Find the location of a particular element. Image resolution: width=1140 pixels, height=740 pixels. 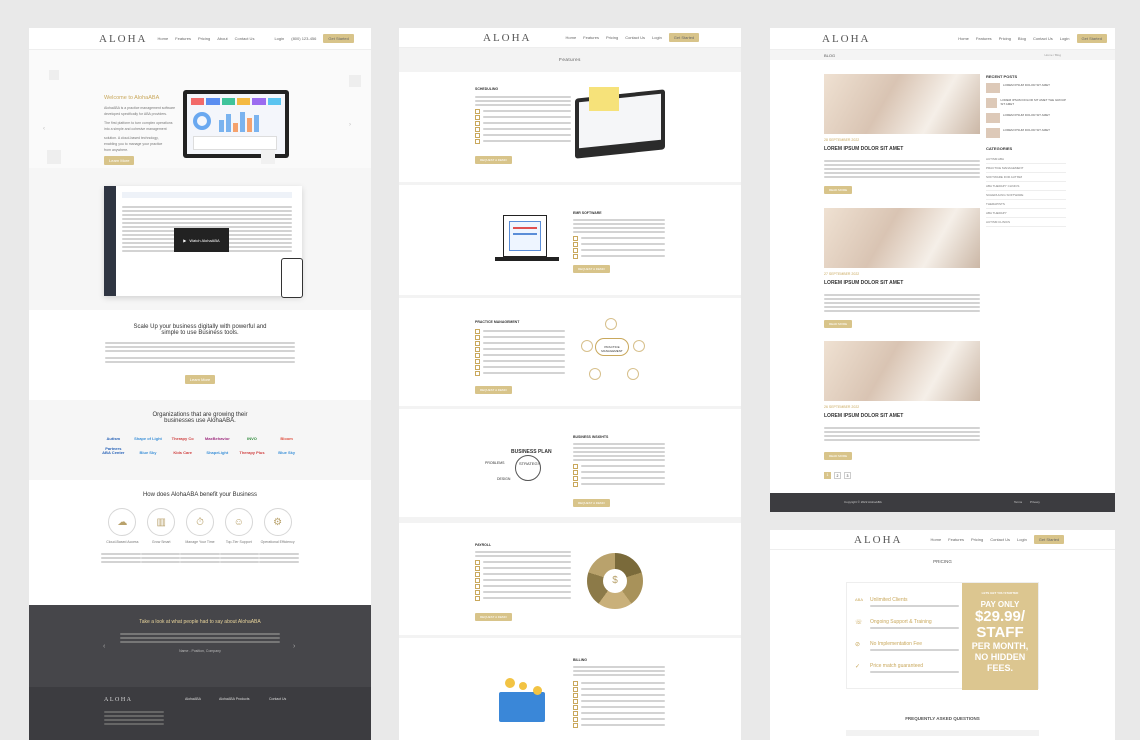

prev-arrow-icon: ‹ is located at coordinates (44, 129).